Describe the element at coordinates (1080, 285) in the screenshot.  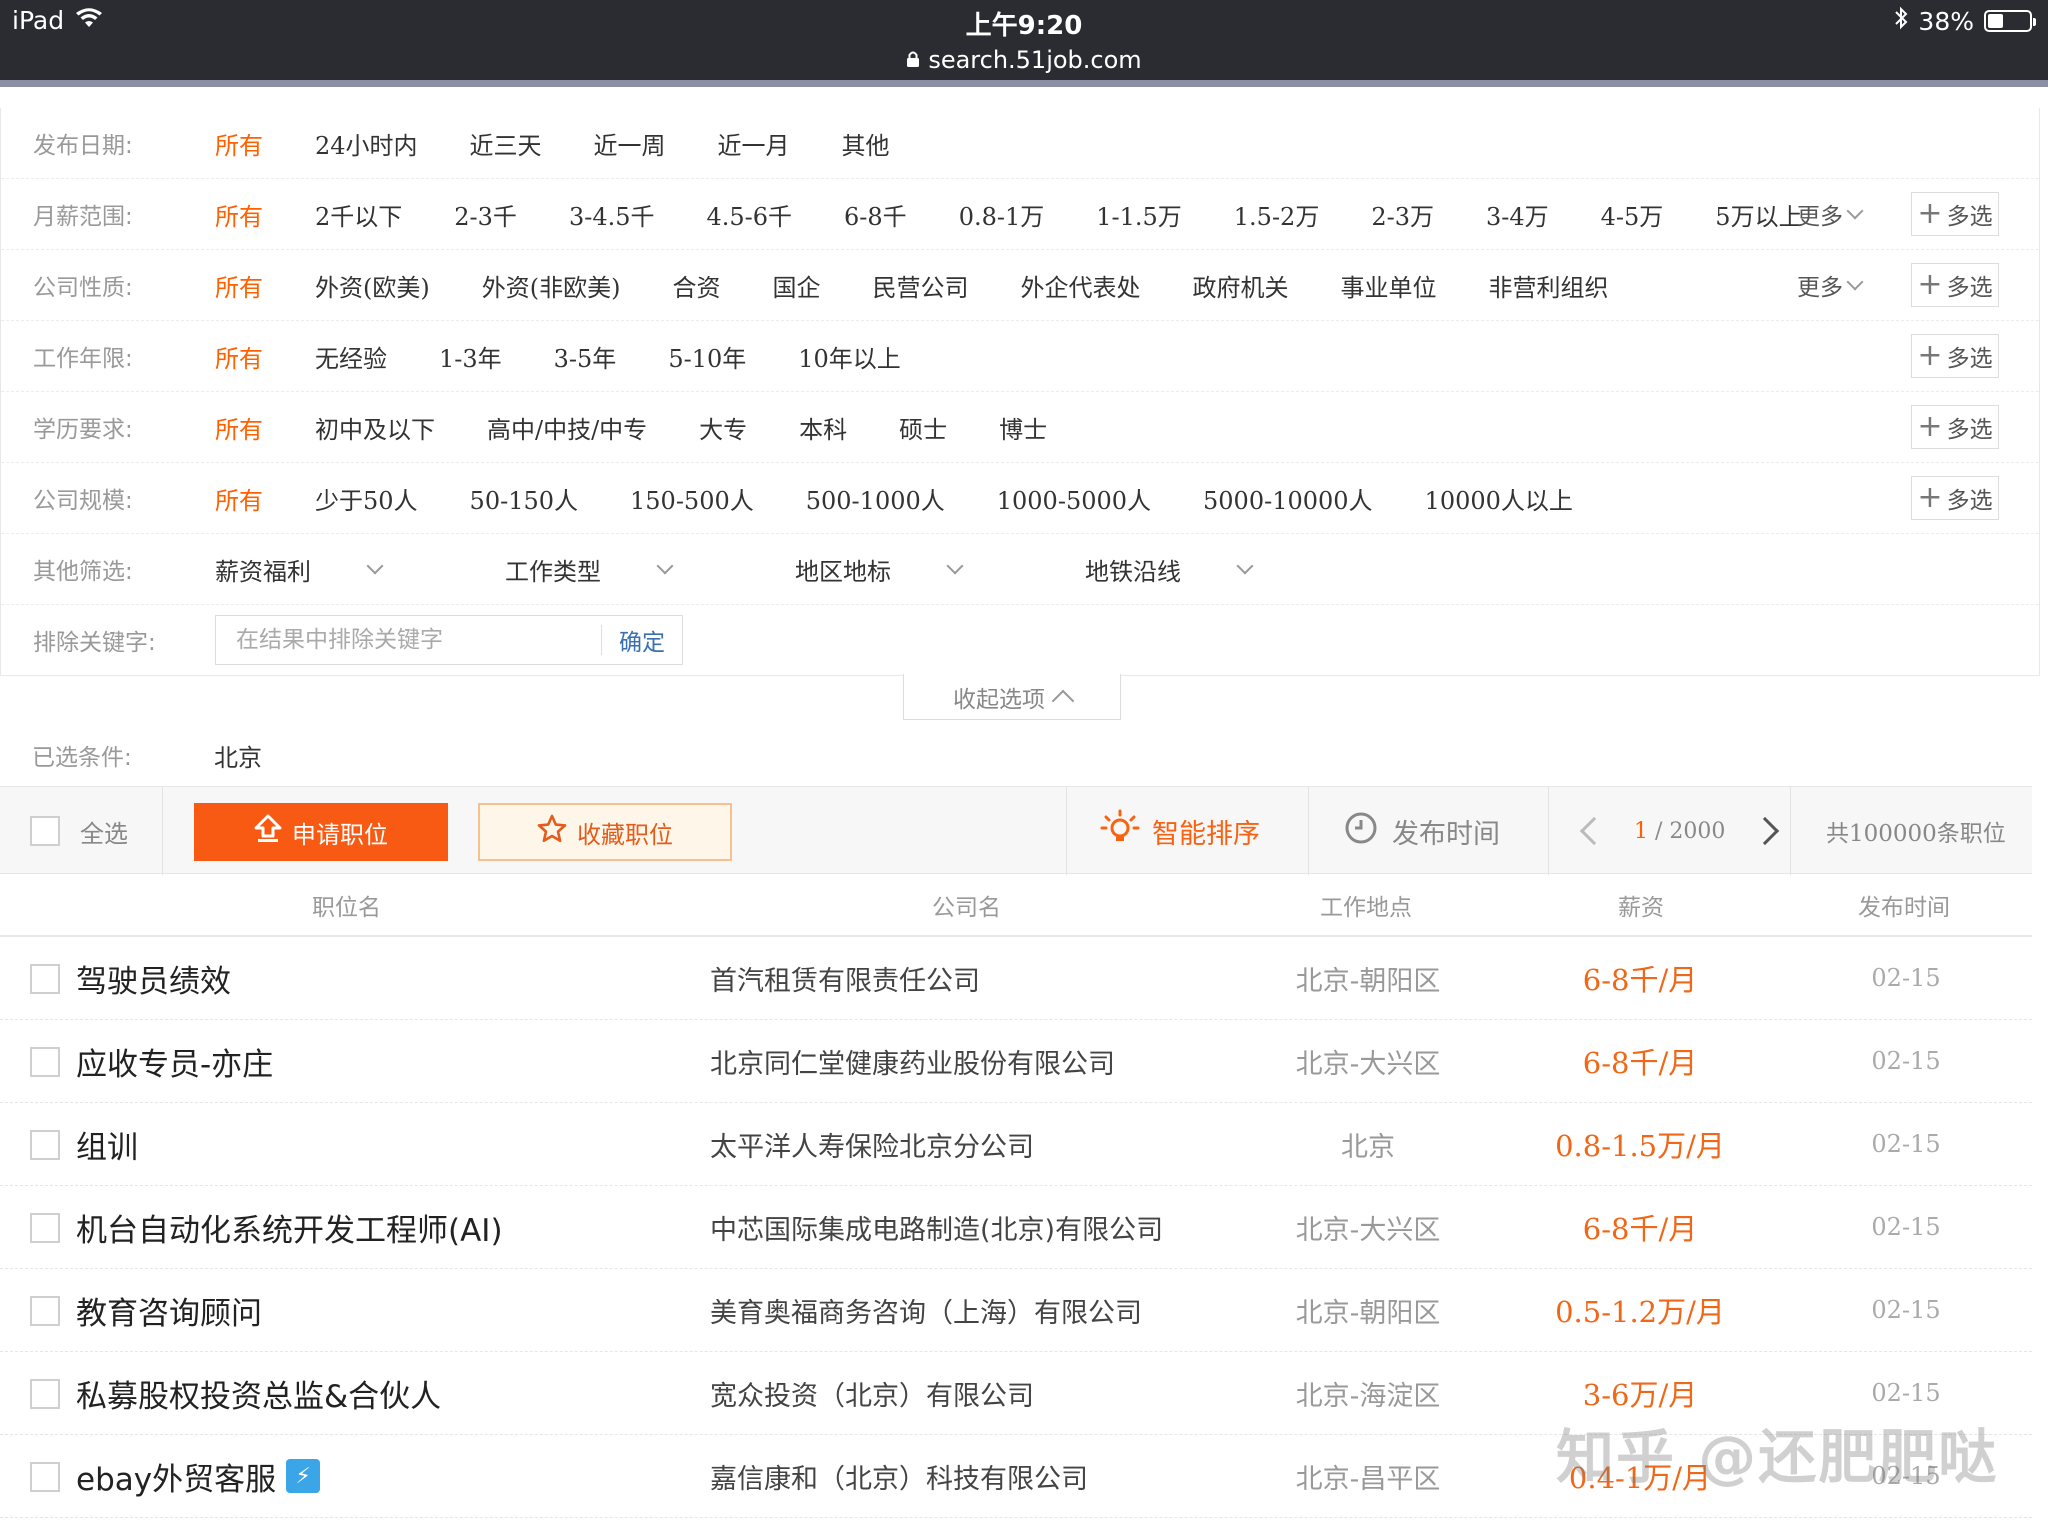
I see `filter-option: 外企代表处` at that location.